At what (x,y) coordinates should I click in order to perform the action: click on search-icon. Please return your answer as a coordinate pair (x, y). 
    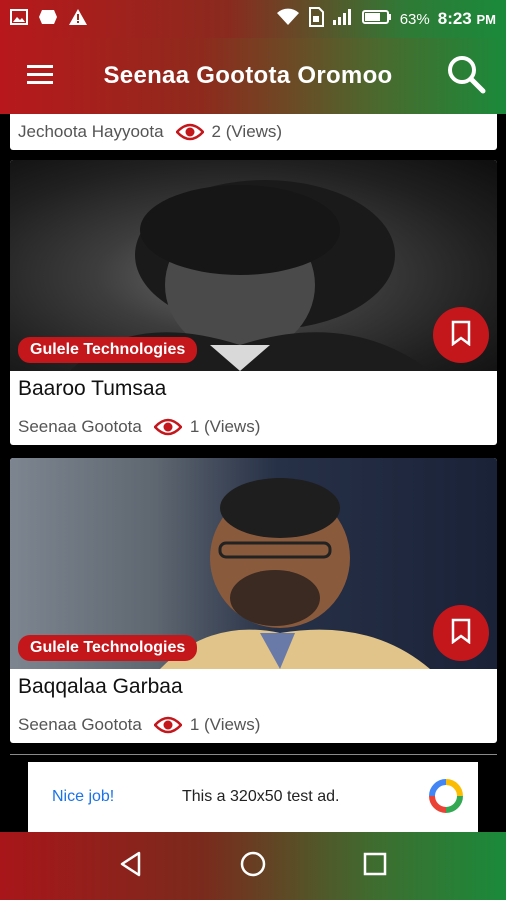
    Looking at the image, I should click on (466, 76).